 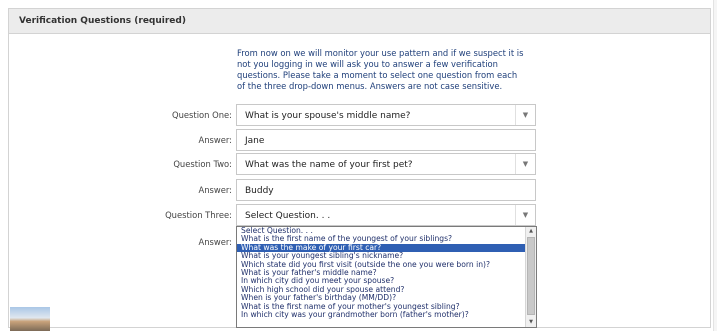 I want to click on dropdown-option: When is your father's birthday (MM/DD)?, so click(x=381, y=298).